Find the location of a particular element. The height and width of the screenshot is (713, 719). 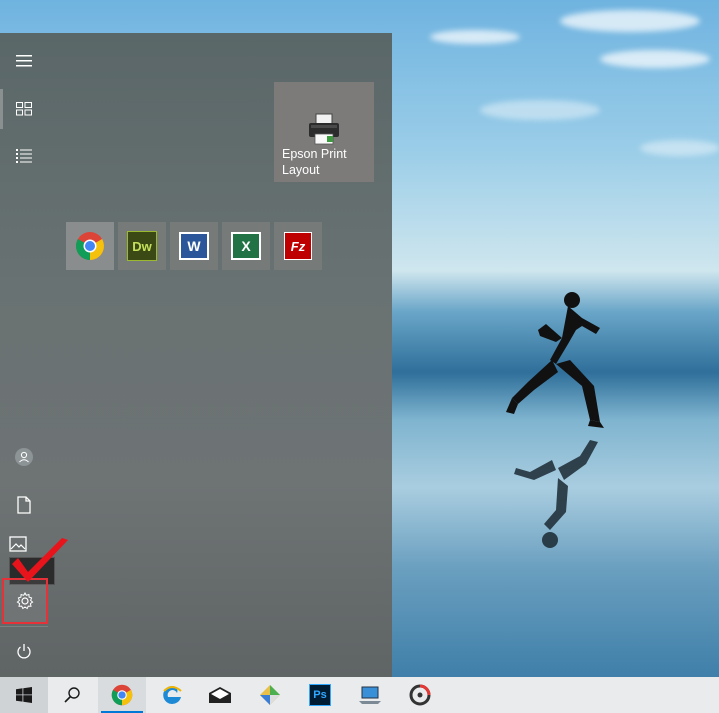

app-icon is located at coordinates (270, 695).